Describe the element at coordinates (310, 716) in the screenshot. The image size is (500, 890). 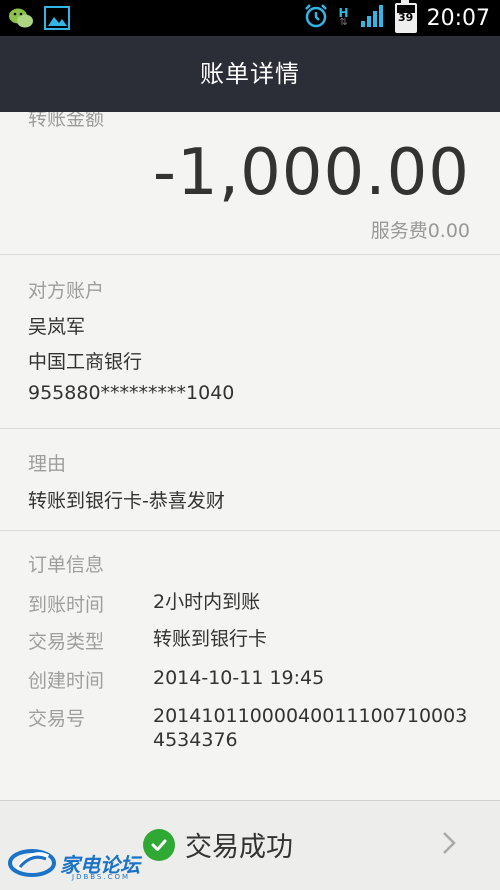
I see `transaction-number-line1: 20141011000040011100710003` at that location.